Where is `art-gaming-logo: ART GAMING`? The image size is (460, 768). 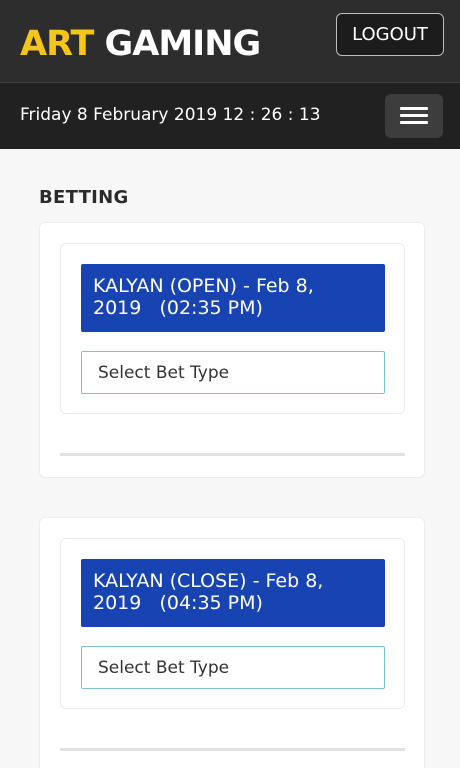 art-gaming-logo: ART GAMING is located at coordinates (141, 44).